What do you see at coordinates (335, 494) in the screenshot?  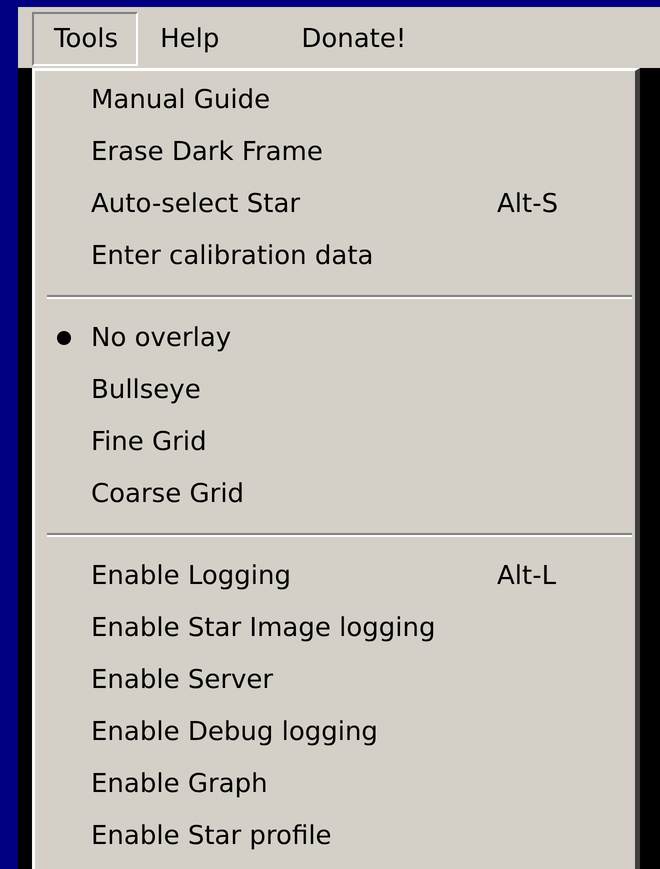 I see `menu-item: Coarse Grid` at bounding box center [335, 494].